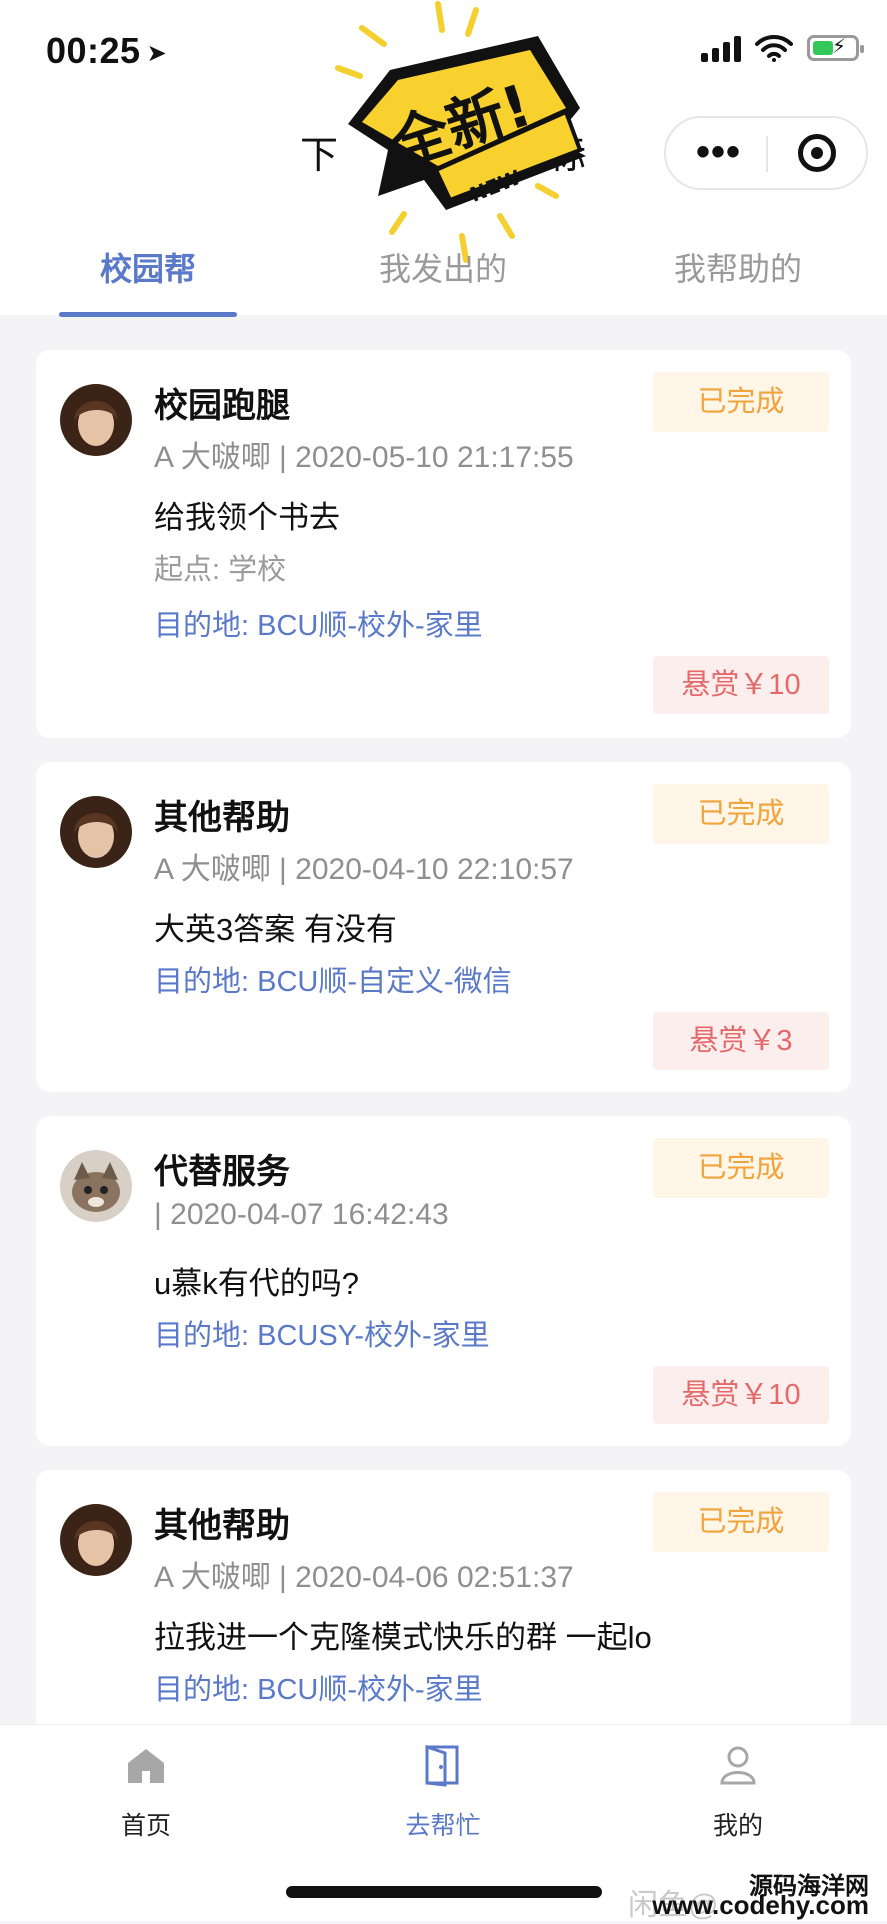 This screenshot has width=887, height=1924. Describe the element at coordinates (145, 1826) in the screenshot. I see `tabbar-home-label: 首页` at that location.